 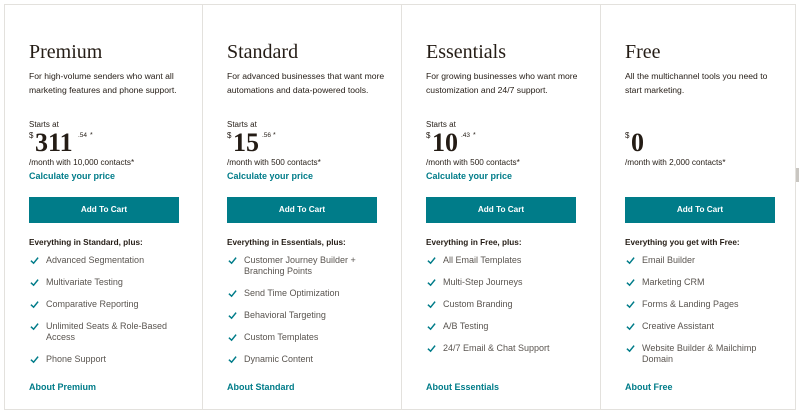 I want to click on feature-item: Website Builder & Mailchimp Domain, so click(x=703, y=354).